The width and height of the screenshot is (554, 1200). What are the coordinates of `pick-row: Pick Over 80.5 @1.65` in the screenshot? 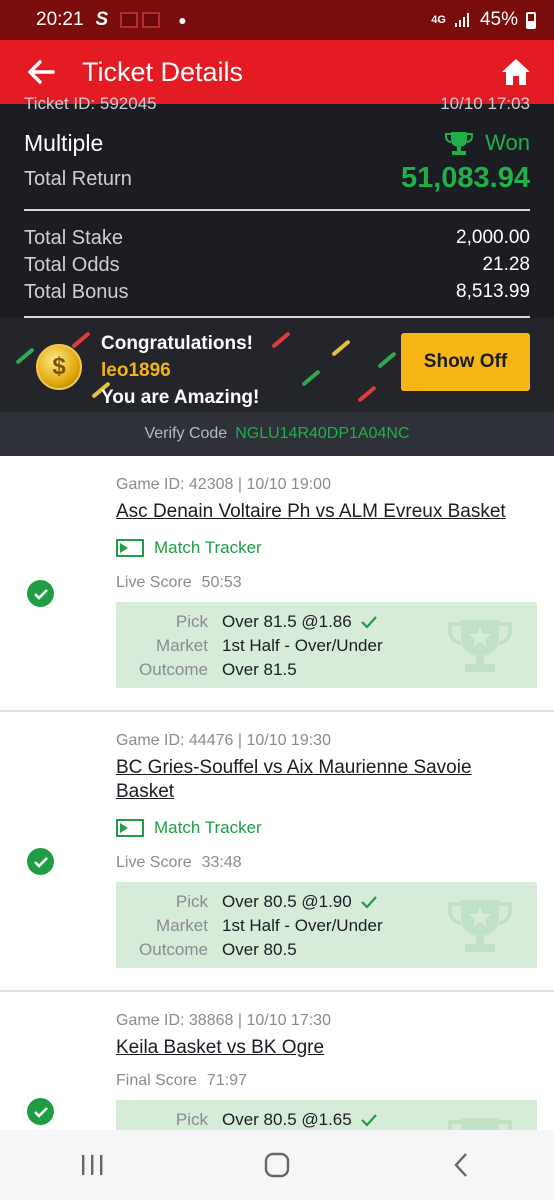 It's located at (326, 1120).